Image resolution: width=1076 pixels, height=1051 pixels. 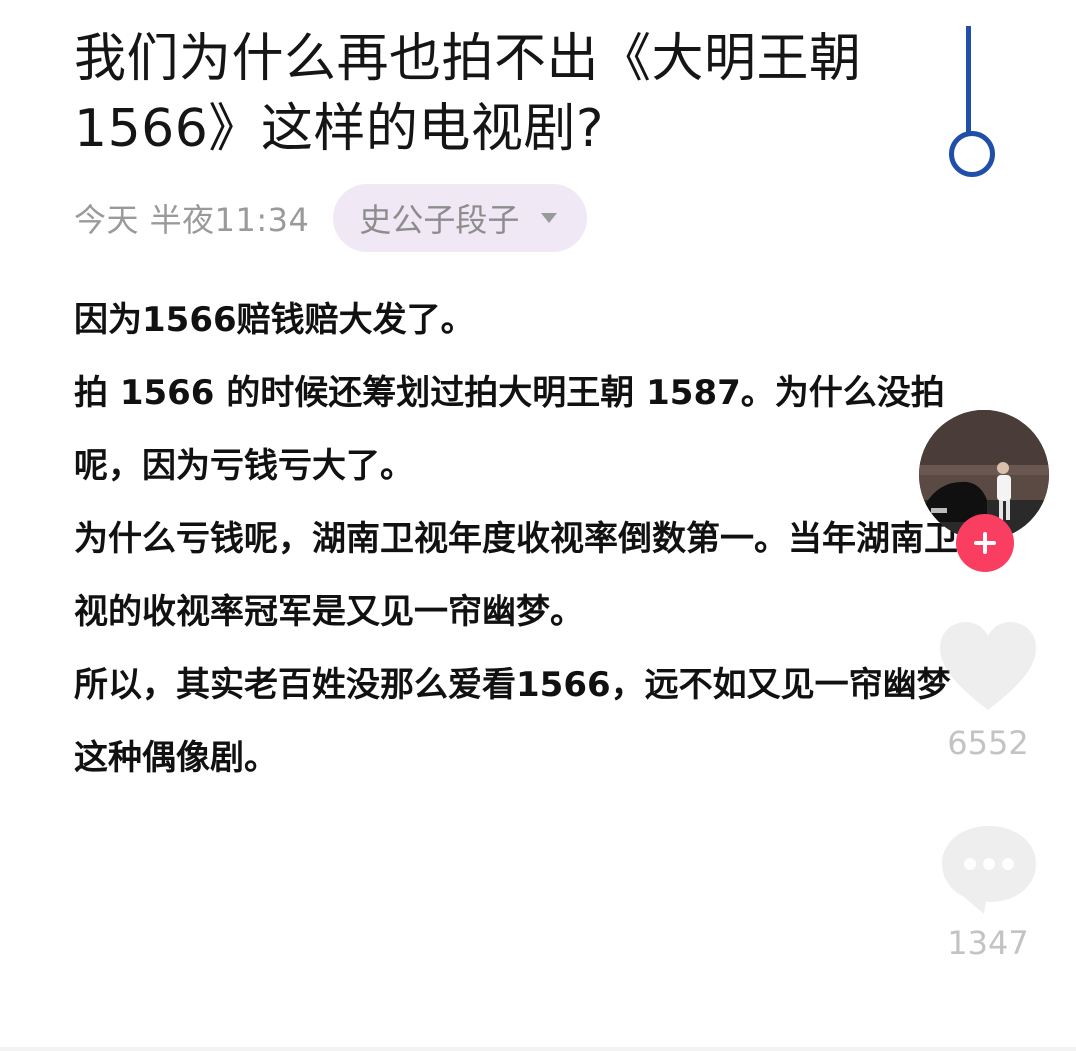 What do you see at coordinates (988, 943) in the screenshot?
I see `comment-count: 1347` at bounding box center [988, 943].